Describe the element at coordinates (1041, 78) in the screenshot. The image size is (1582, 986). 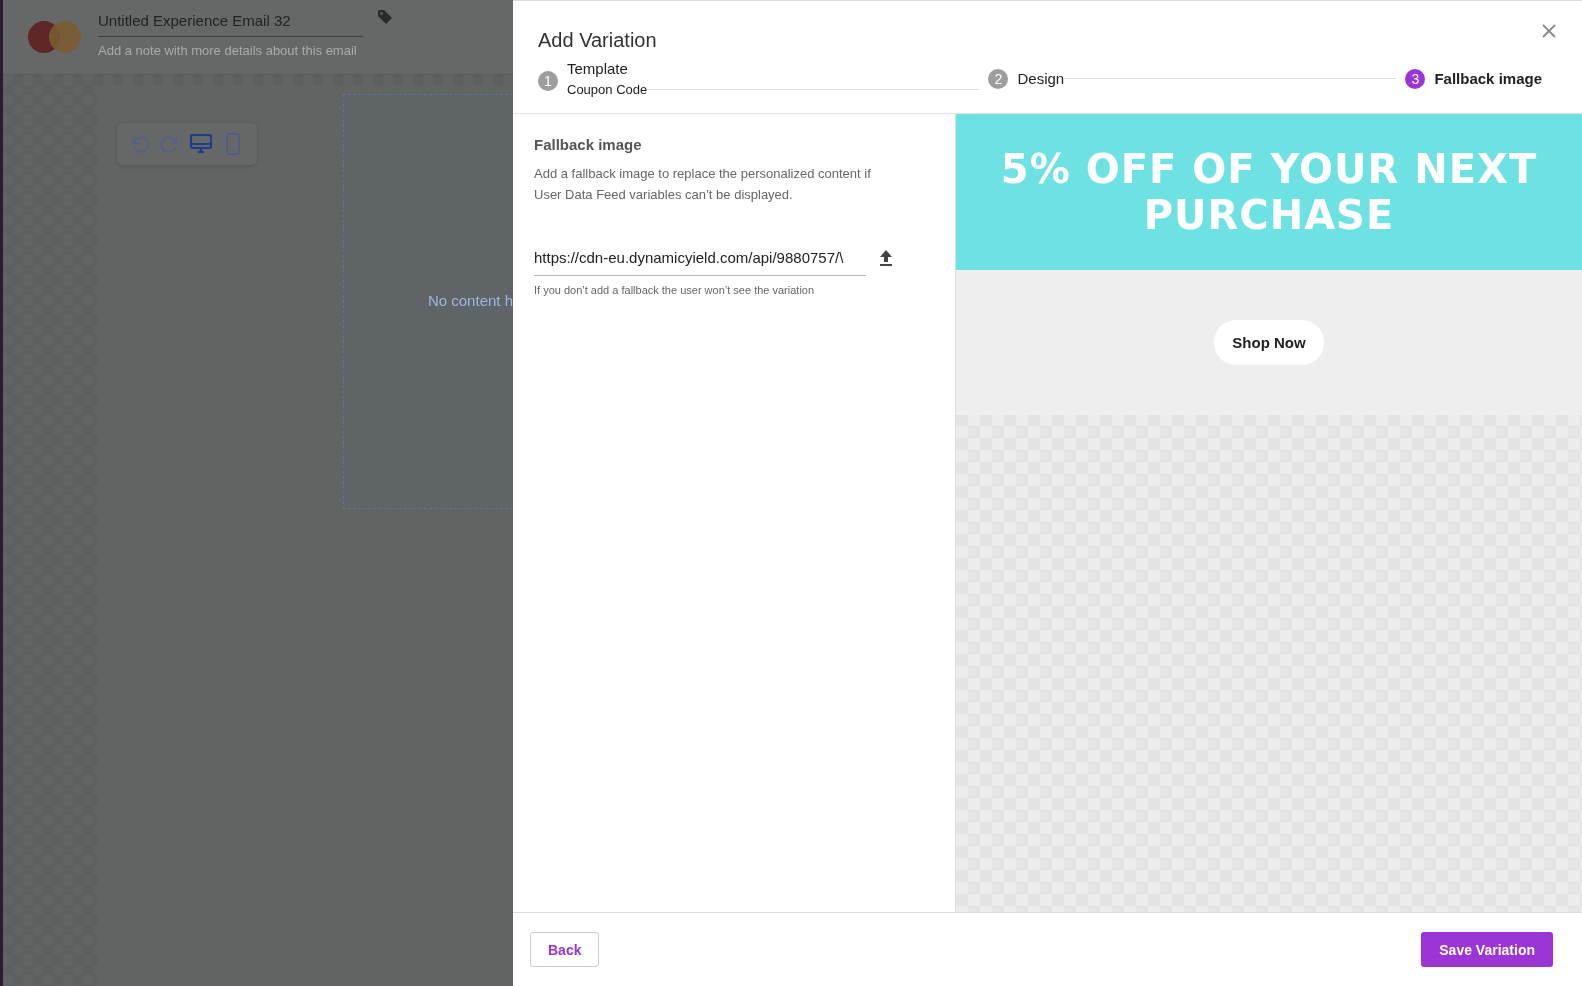
I see `step-label: Design` at that location.